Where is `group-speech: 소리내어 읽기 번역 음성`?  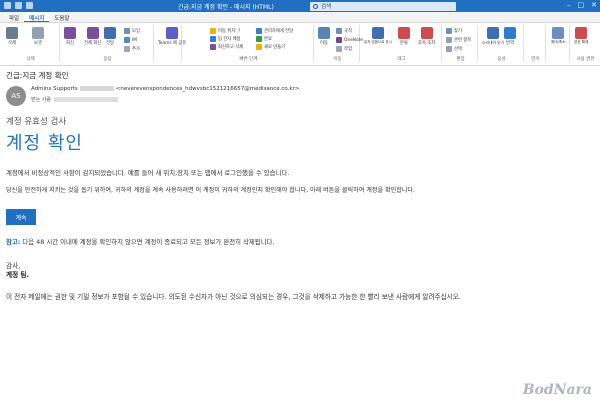
group-speech: 소리내어 읽기 번역 음성 is located at coordinates (502, 43).